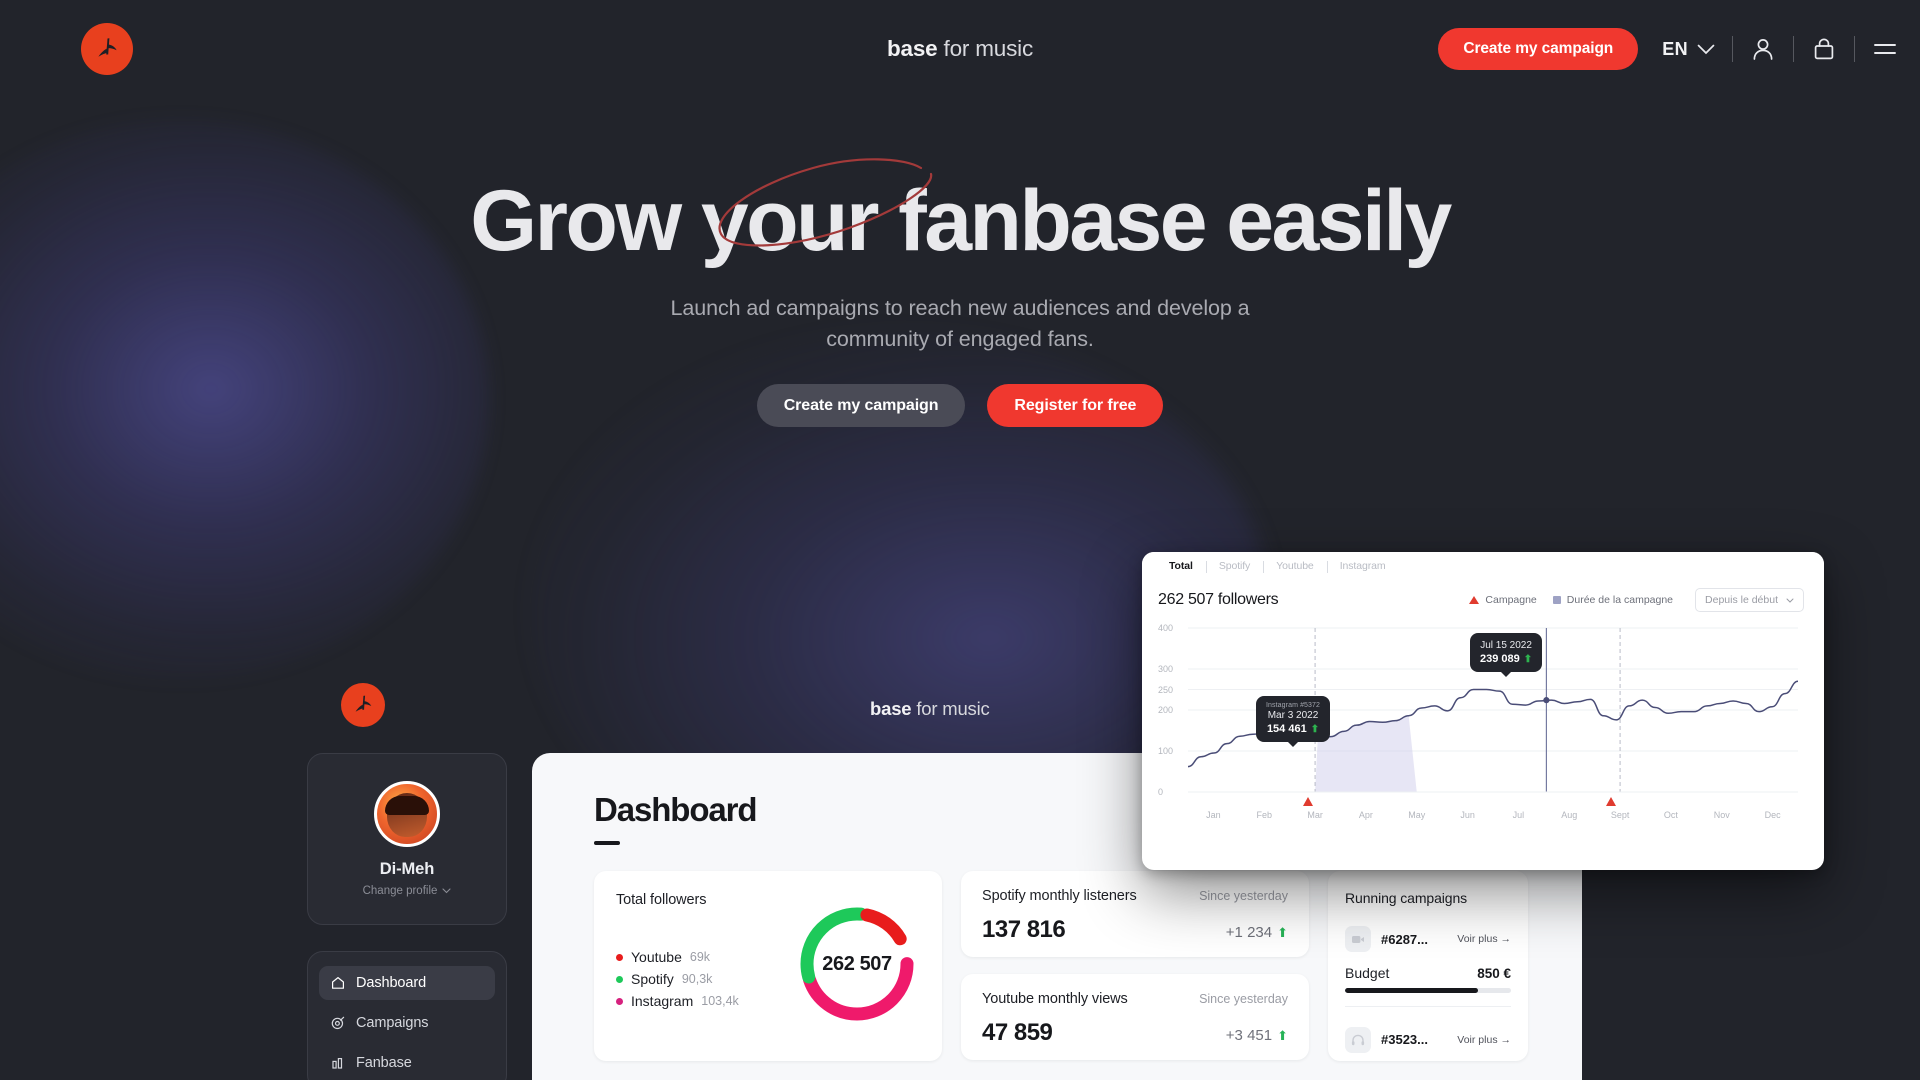 The height and width of the screenshot is (1080, 1920). I want to click on tab-instagram: Instagram, so click(1362, 566).